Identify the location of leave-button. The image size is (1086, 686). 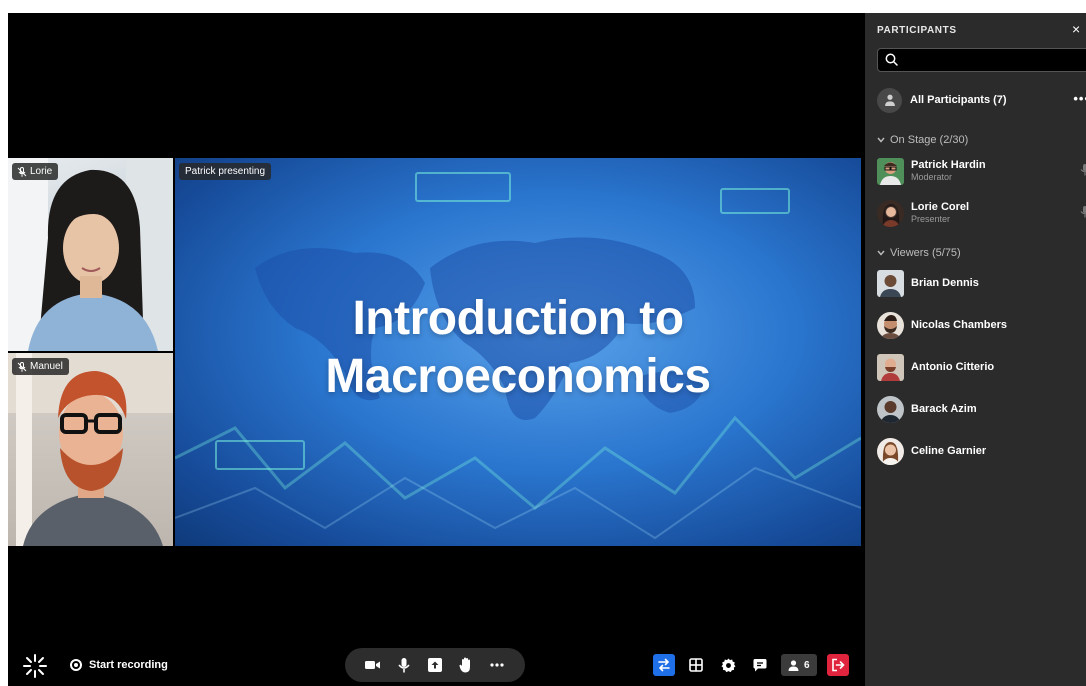
(837, 665).